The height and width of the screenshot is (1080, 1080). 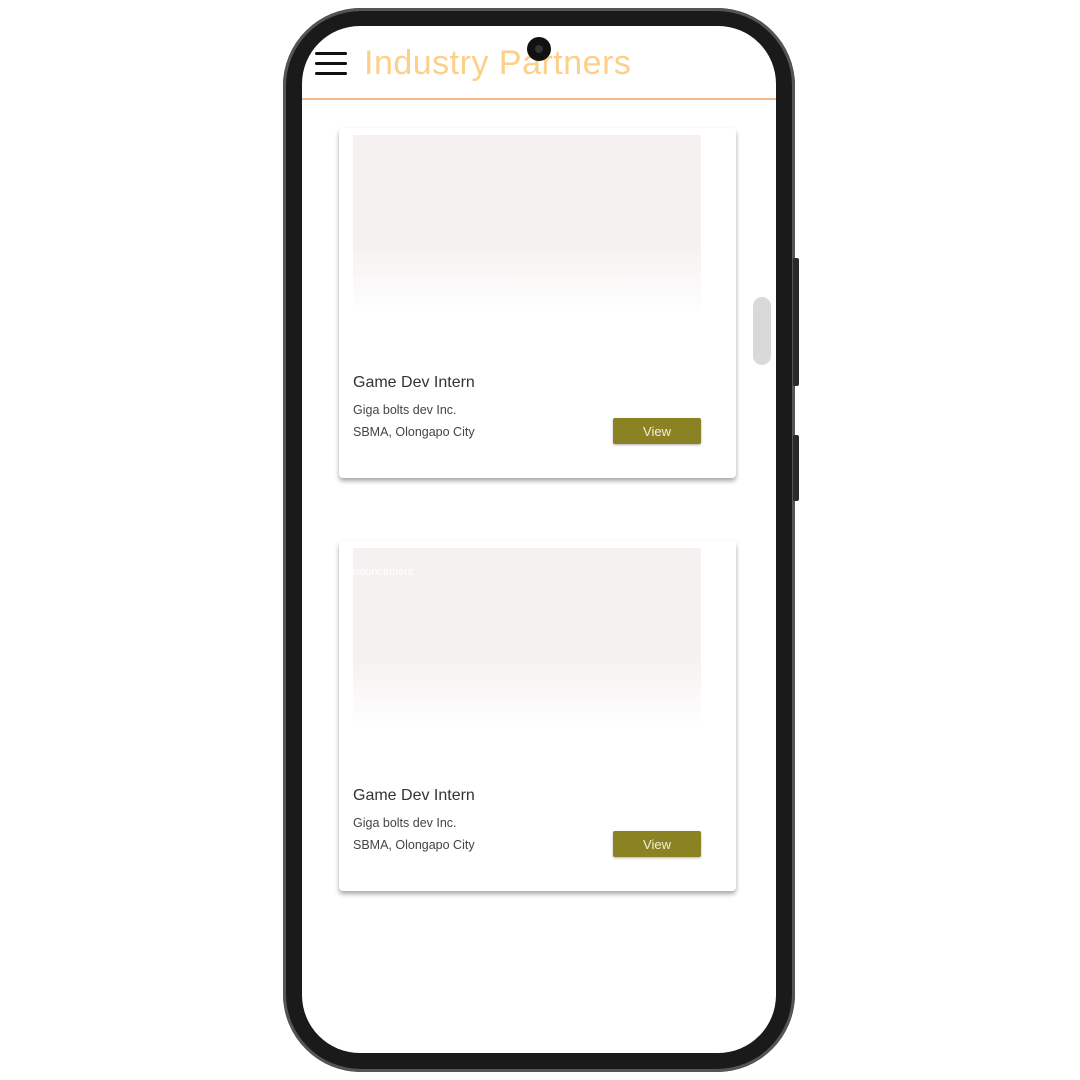 What do you see at coordinates (383, 572) in the screenshot?
I see `image-caption: nouncement` at bounding box center [383, 572].